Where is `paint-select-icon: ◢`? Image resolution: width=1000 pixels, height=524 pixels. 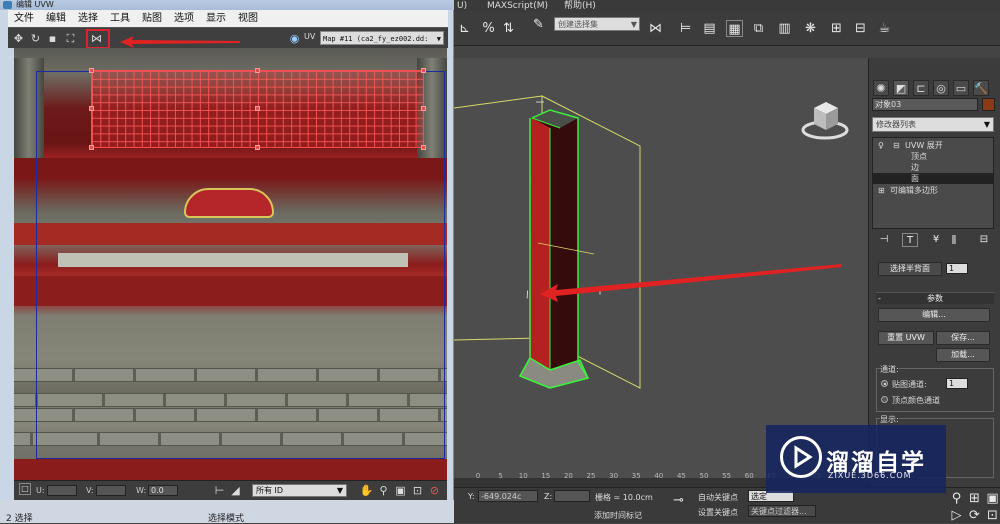
paint-select-icon: ◢ is located at coordinates (235, 490).